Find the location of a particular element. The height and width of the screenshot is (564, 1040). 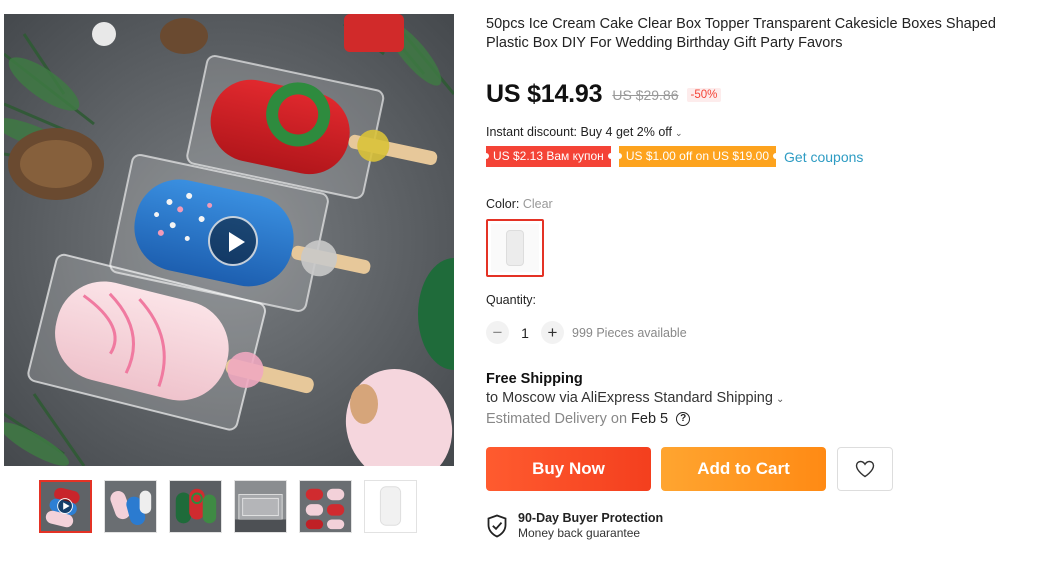

heart-icon is located at coordinates (865, 469).